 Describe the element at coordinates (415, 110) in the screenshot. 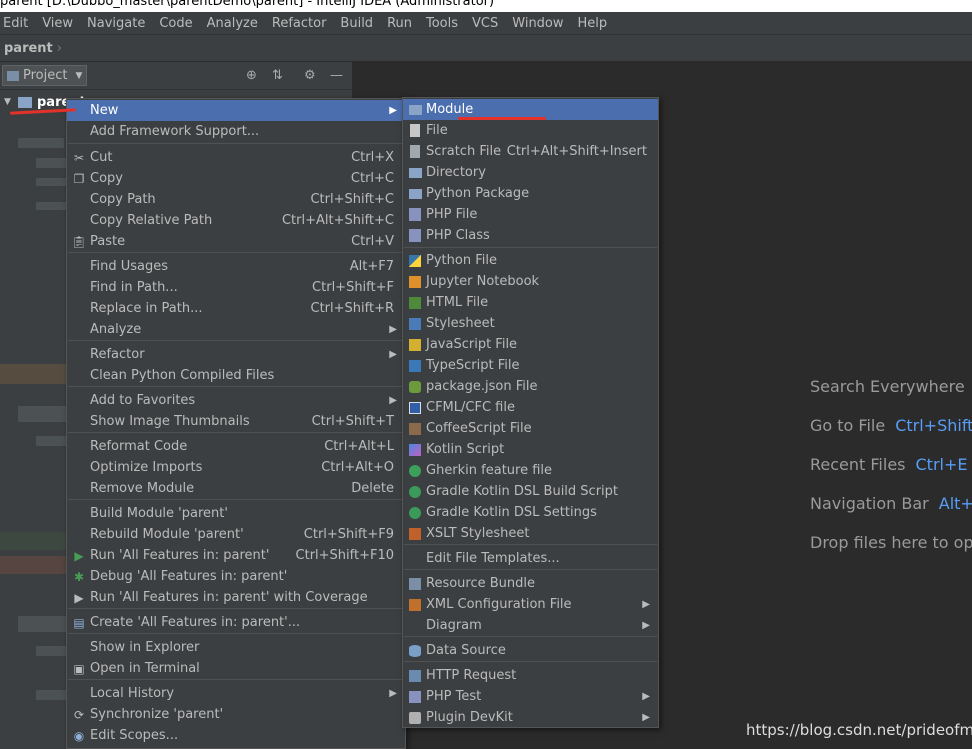

I see `module-icon` at that location.